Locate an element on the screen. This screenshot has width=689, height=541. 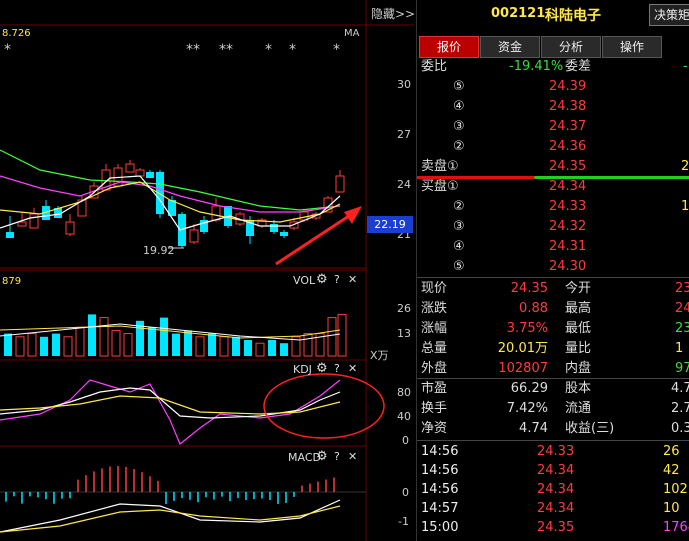
tick-row: 15:00 24.35 1764 is located at coordinates (553, 528).